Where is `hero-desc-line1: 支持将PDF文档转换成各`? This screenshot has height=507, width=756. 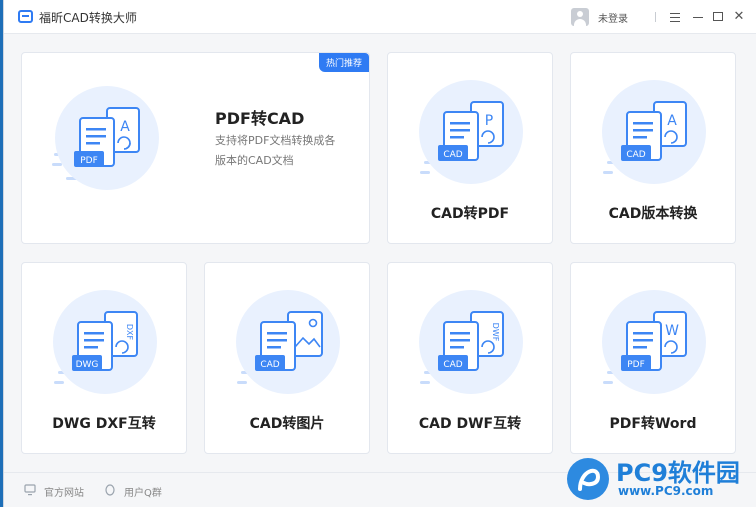 hero-desc-line1: 支持将PDF文档转换成各 is located at coordinates (275, 140).